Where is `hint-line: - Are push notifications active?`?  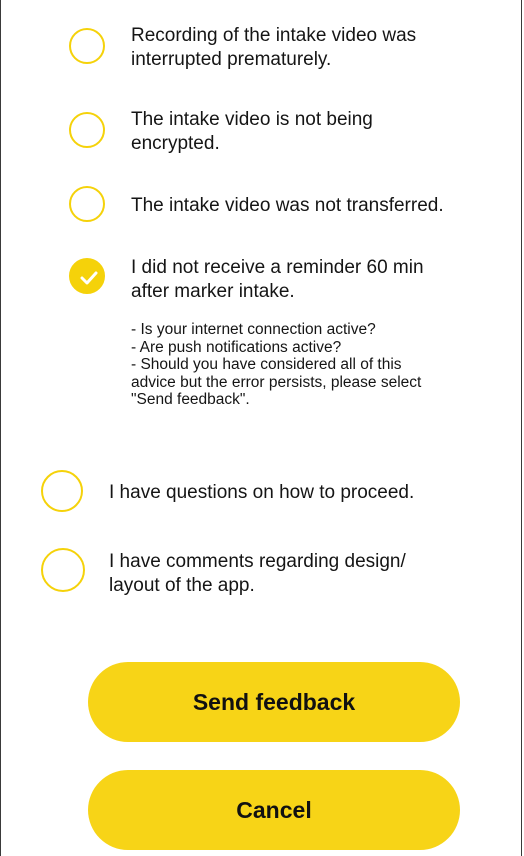
hint-line: - Are push notifications active? is located at coordinates (236, 347).